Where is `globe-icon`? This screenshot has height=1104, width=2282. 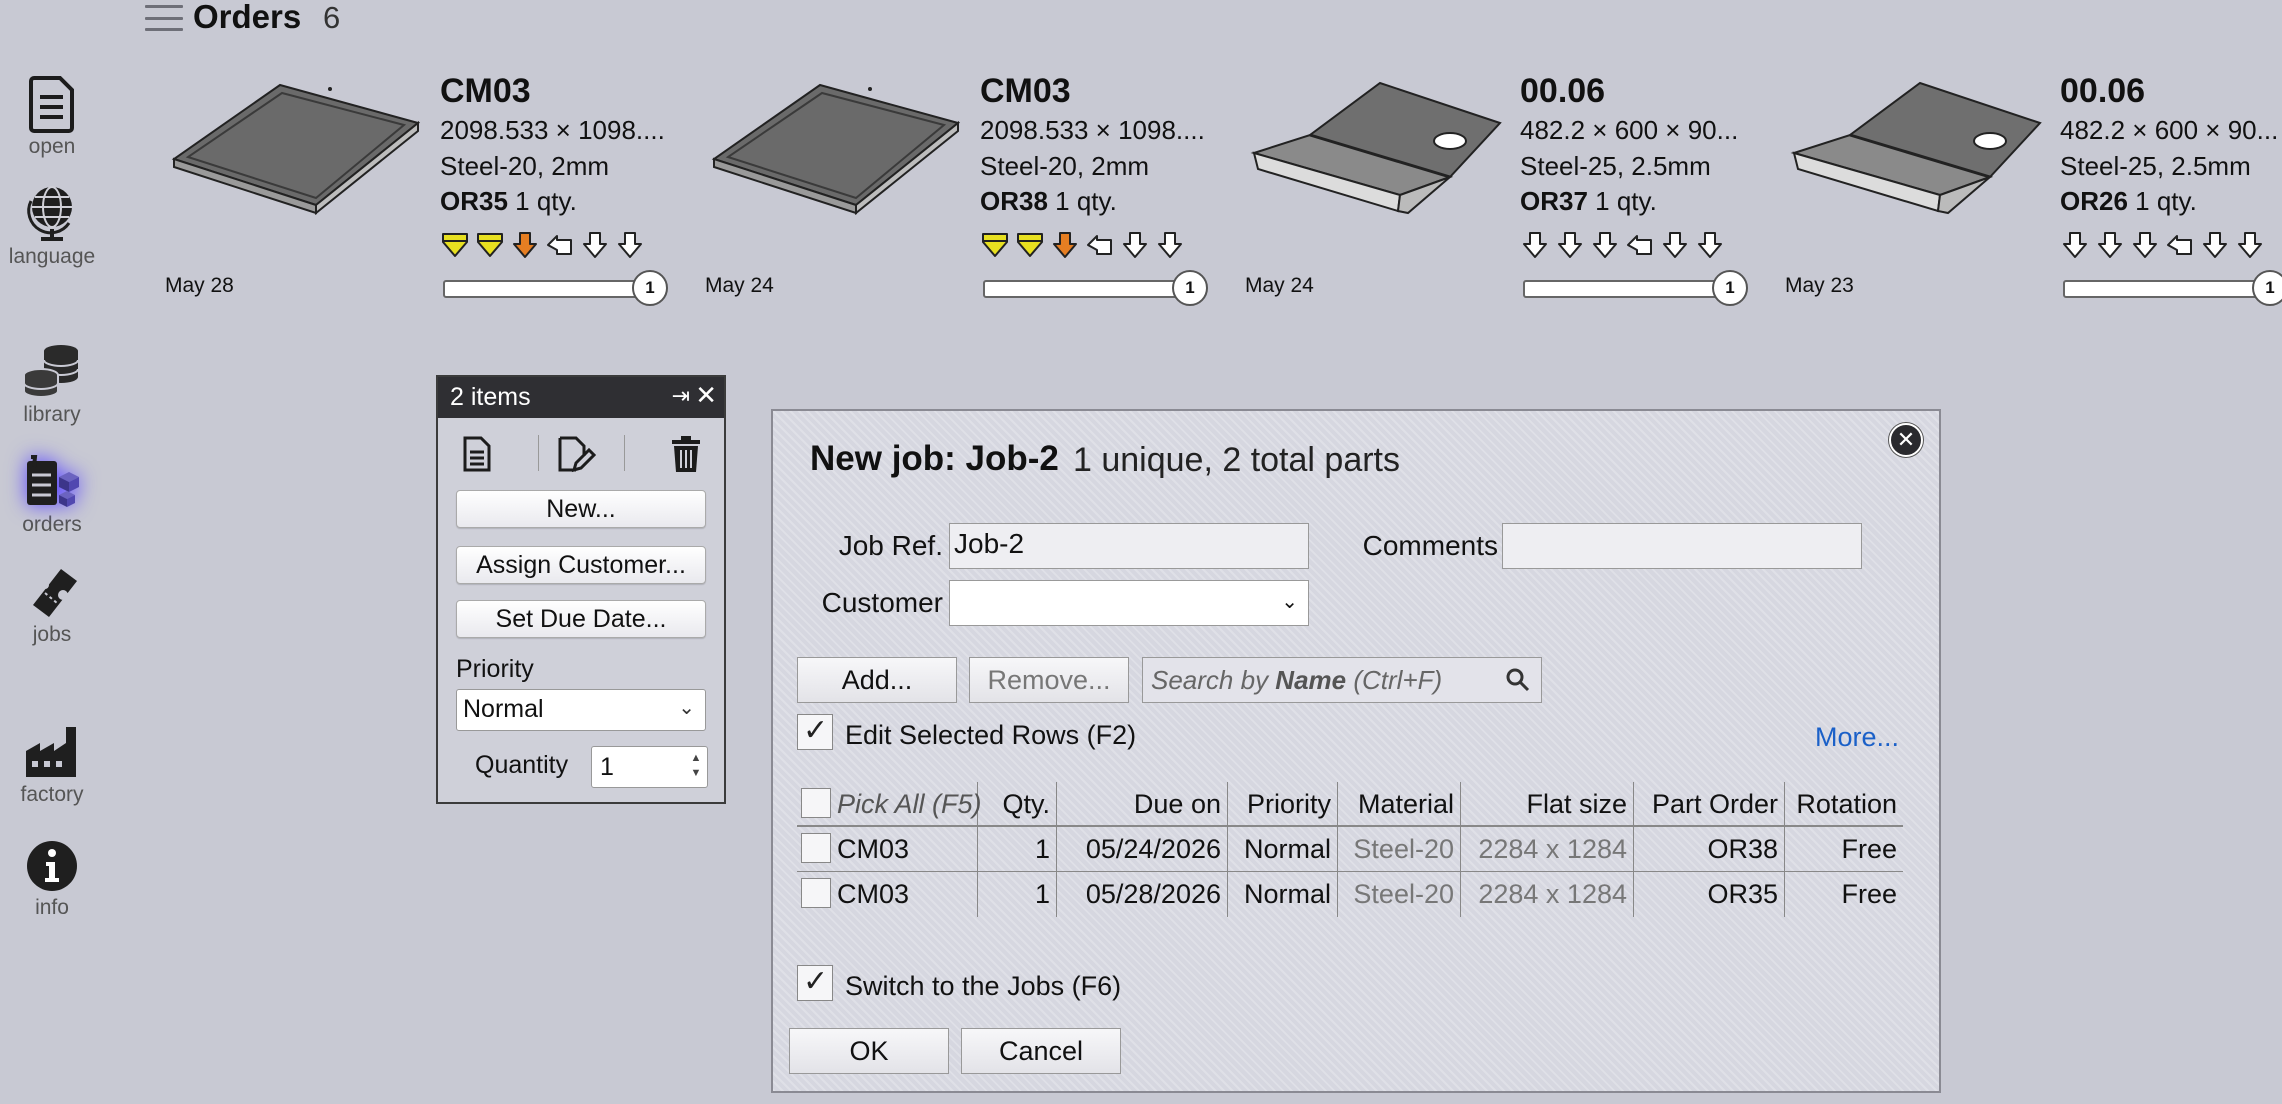
globe-icon is located at coordinates (49, 213).